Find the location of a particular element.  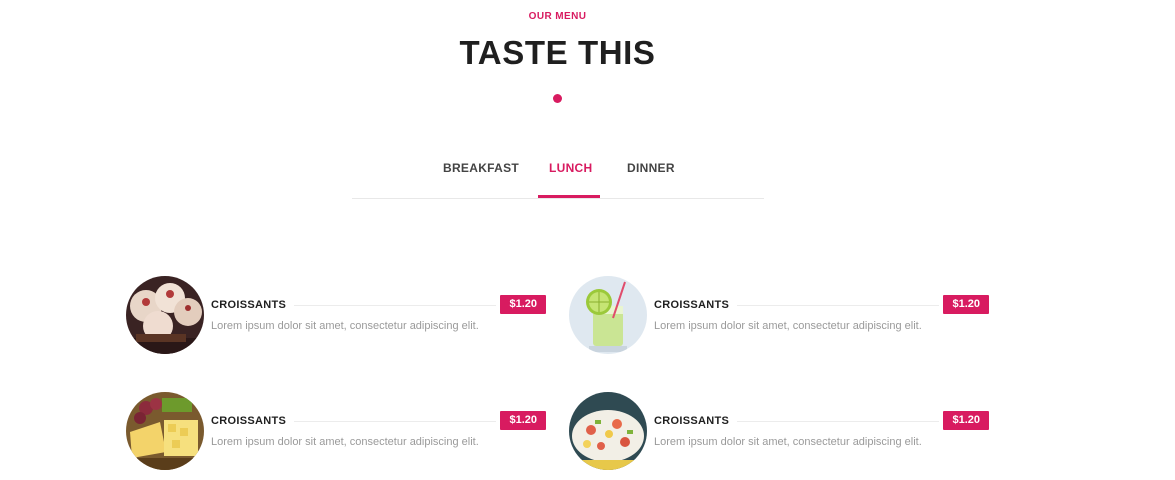

cheese-platter-icon is located at coordinates (165, 431).